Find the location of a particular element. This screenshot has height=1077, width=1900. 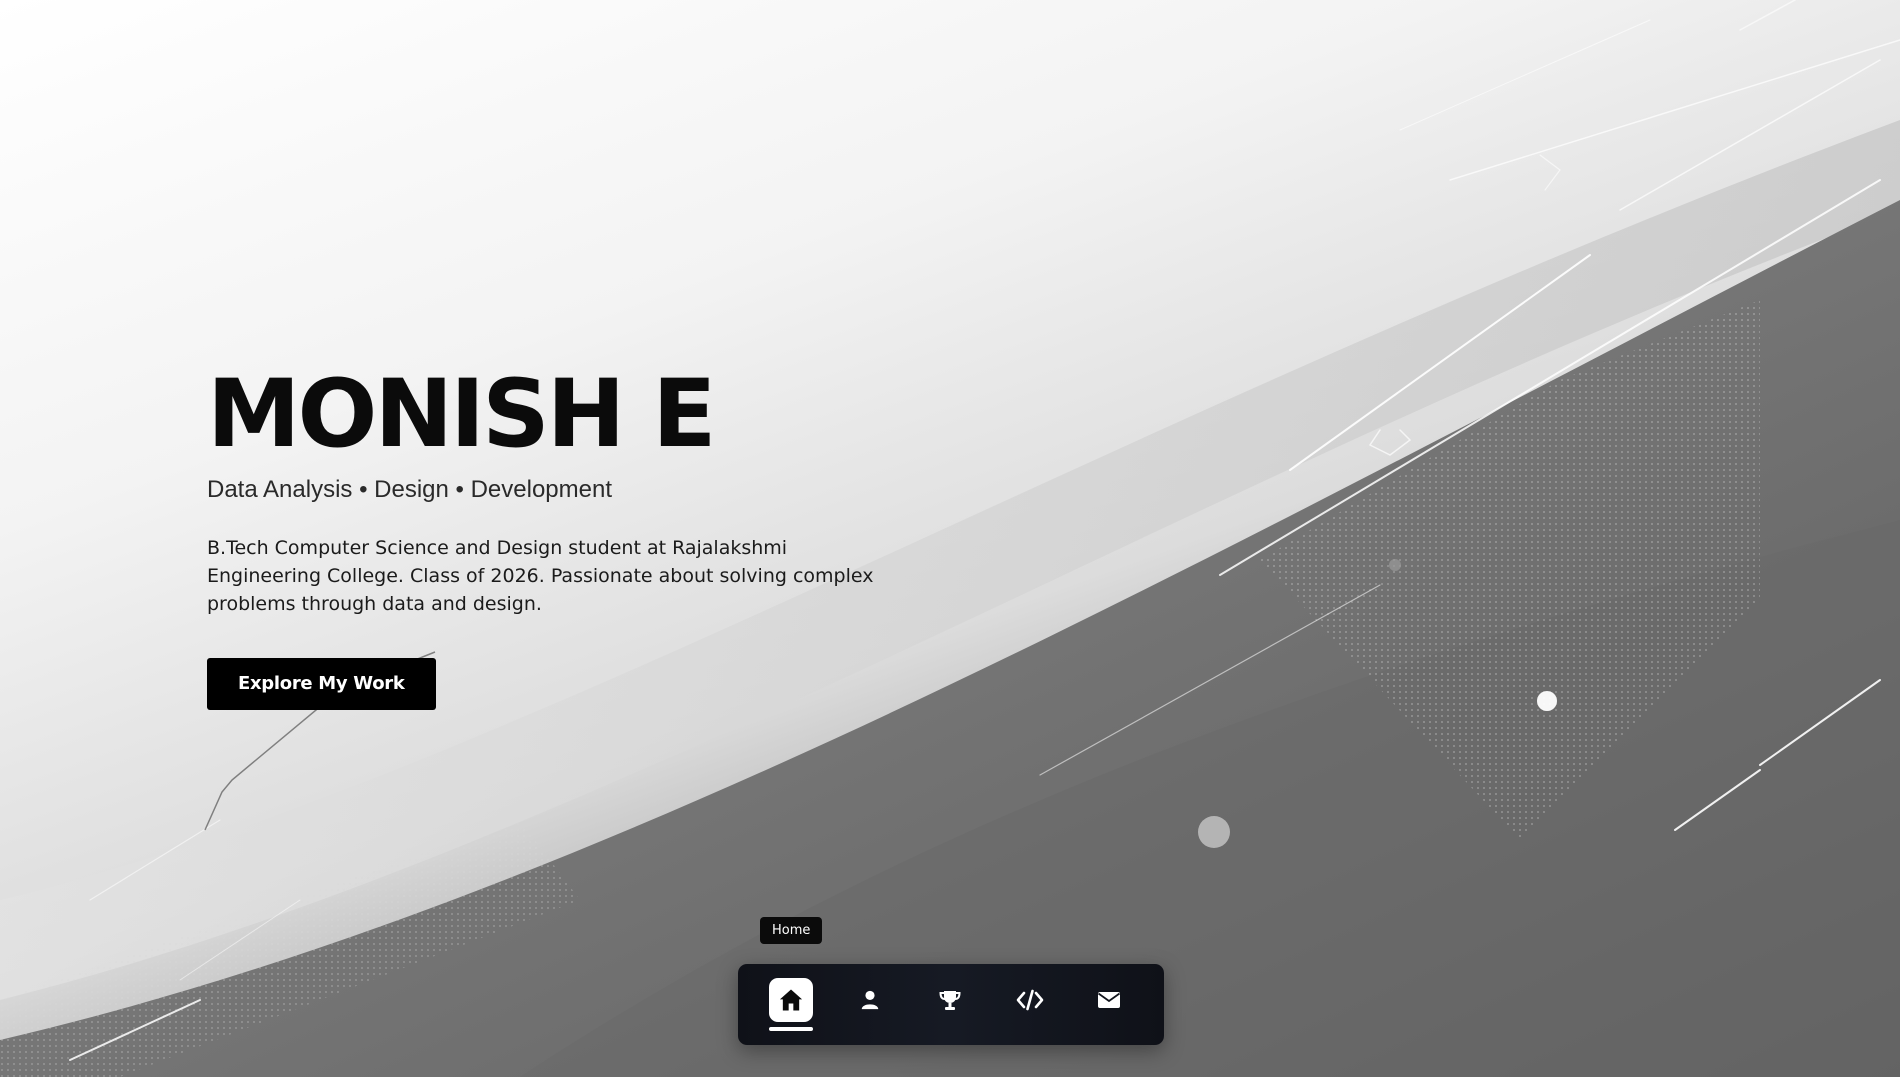

nav-item-home is located at coordinates (791, 1000).